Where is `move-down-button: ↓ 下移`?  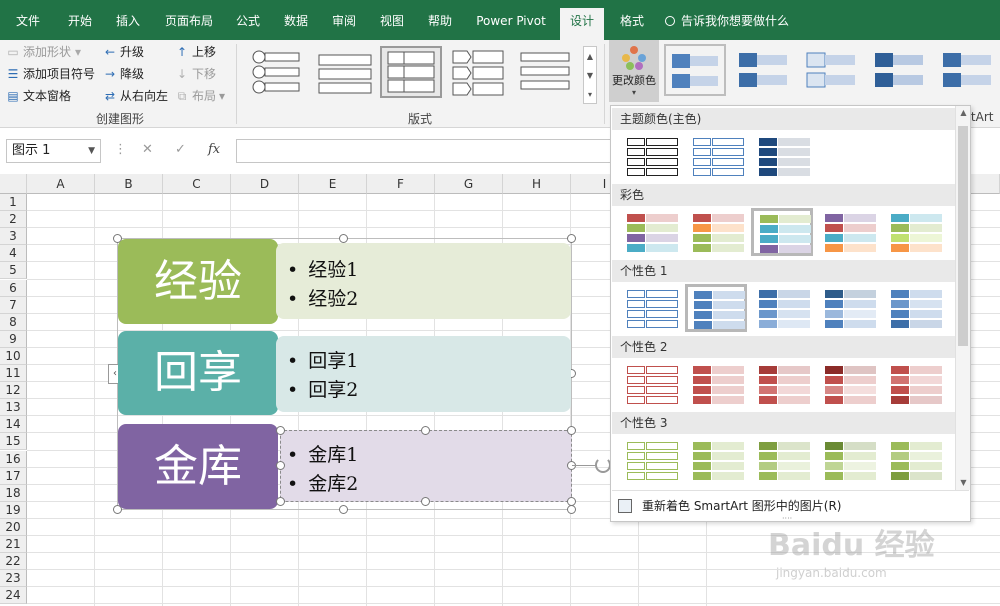
move-down-button: ↓ 下移 is located at coordinates (195, 74).